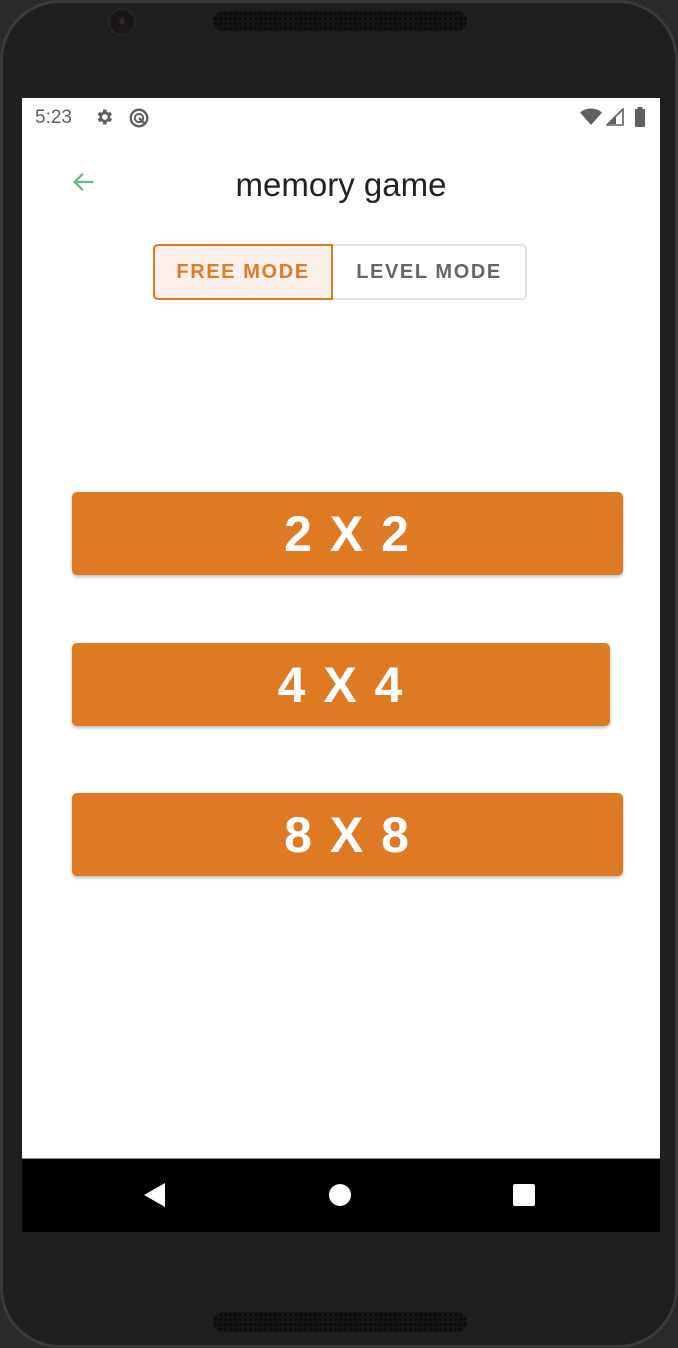 The width and height of the screenshot is (678, 1348). I want to click on grid-4x4-button: 4 X 4, so click(341, 684).